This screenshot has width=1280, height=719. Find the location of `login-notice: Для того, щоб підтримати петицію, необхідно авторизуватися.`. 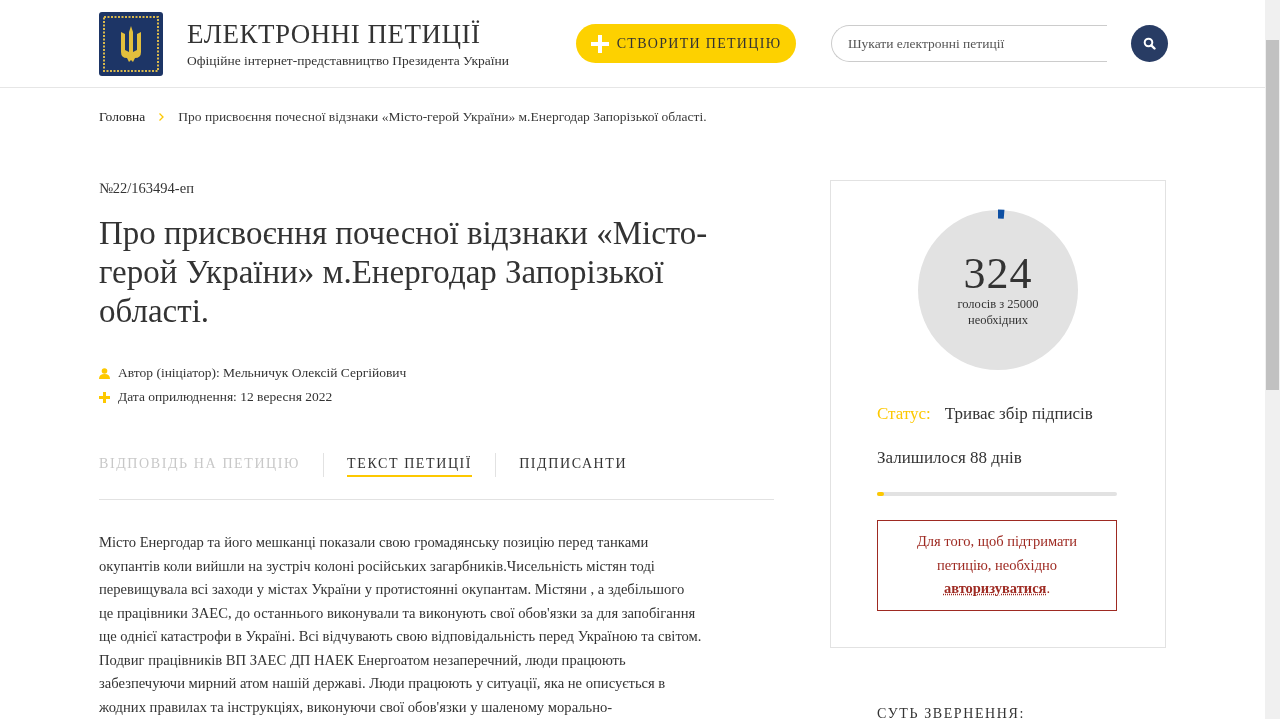

login-notice: Для того, щоб підтримати петицію, необхідно авторизуватися. is located at coordinates (997, 565).